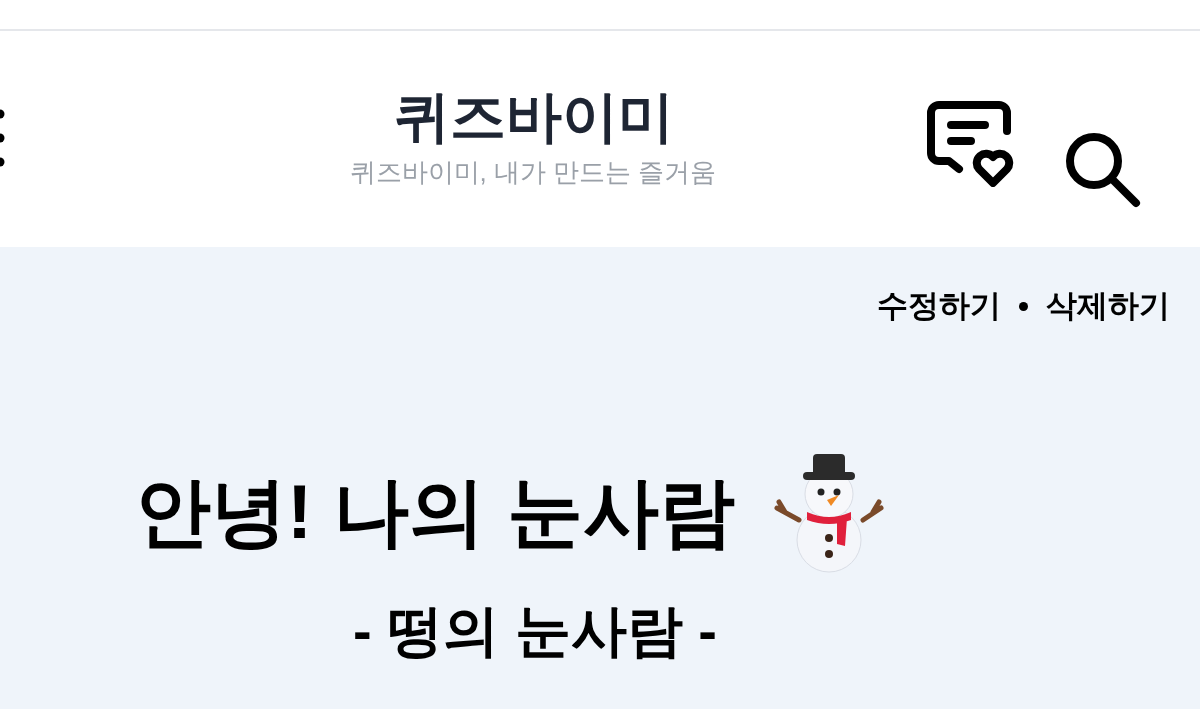  What do you see at coordinates (939, 306) in the screenshot?
I see `edit-link: 수정하기` at bounding box center [939, 306].